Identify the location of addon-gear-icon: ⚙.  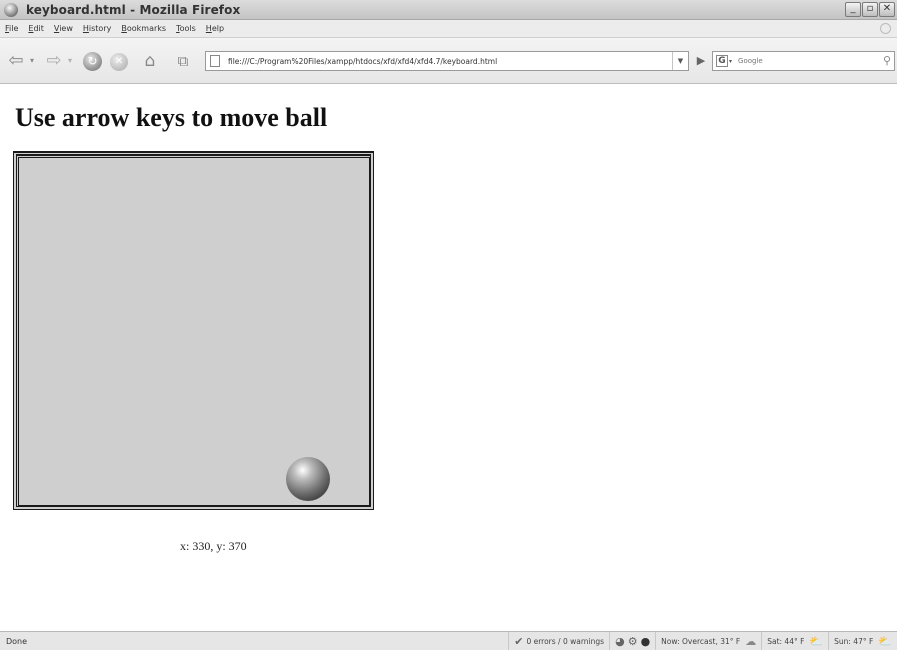
(633, 641).